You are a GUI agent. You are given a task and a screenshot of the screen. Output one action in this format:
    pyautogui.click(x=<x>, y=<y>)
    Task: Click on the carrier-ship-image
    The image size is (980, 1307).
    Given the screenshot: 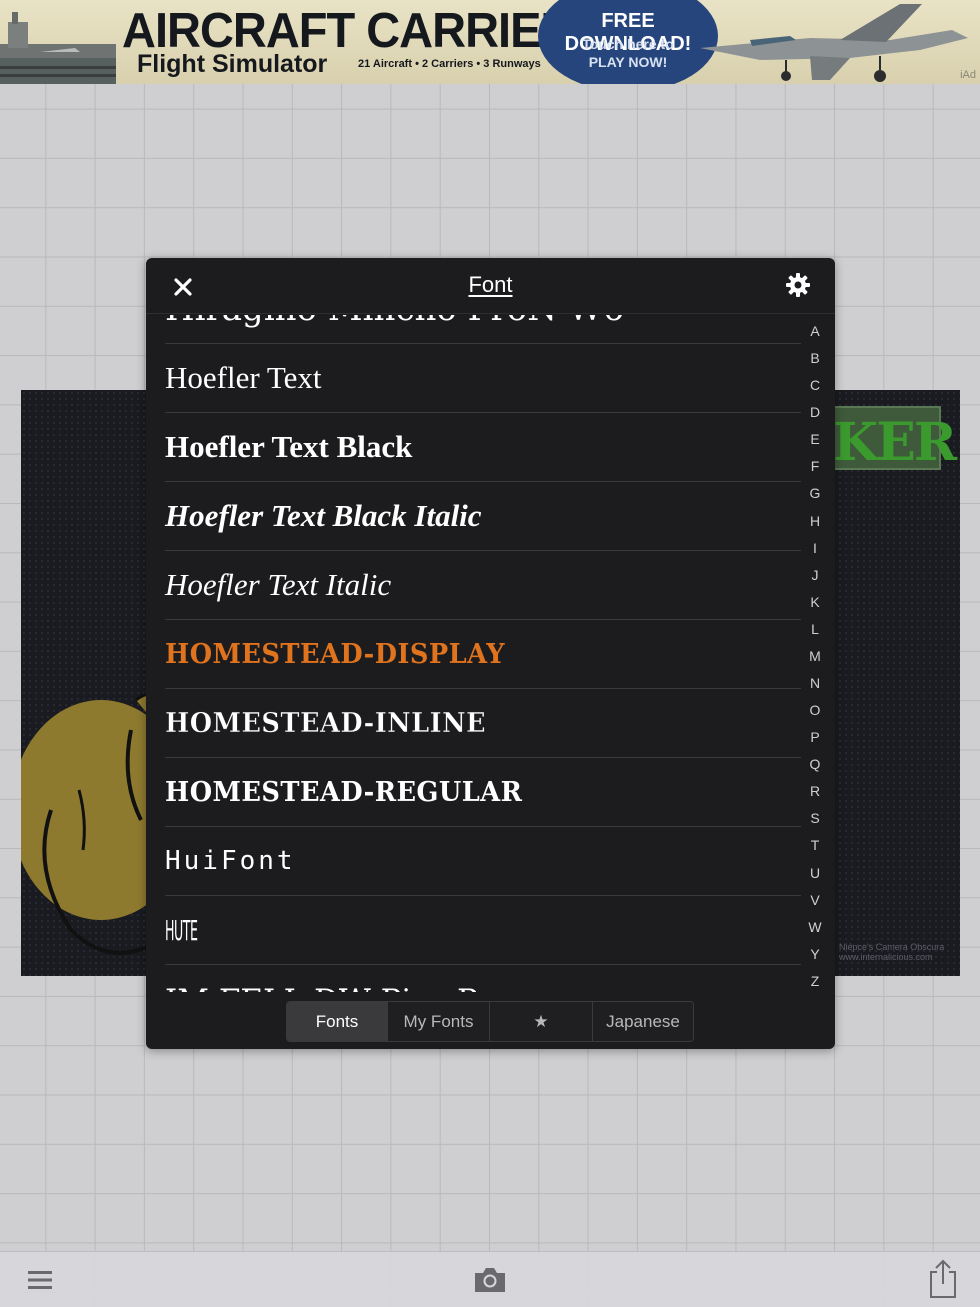 What is the action you would take?
    pyautogui.click(x=58, y=48)
    